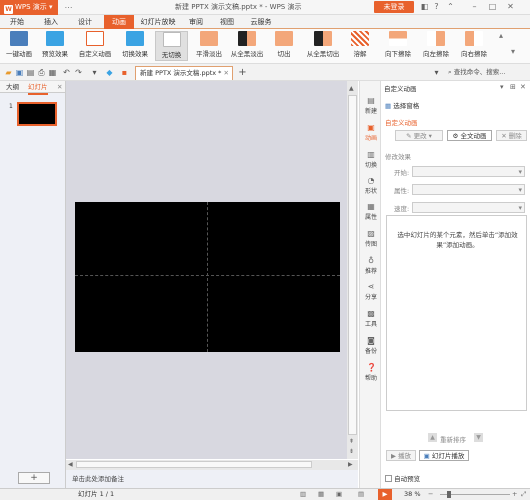 Image resolution: width=530 pixels, height=500 pixels. What do you see at coordinates (68, 7) in the screenshot?
I see `quick-access-more-icon: ⋯` at bounding box center [68, 7].